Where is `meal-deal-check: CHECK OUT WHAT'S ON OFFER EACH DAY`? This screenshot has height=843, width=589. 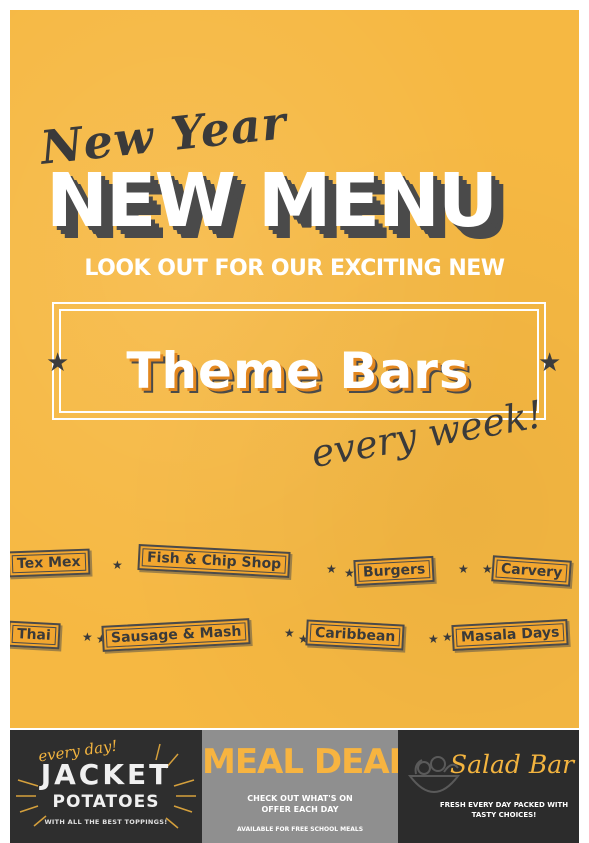
meal-deal-check: CHECK OUT WHAT'S ON OFFER EACH DAY is located at coordinates (300, 804).